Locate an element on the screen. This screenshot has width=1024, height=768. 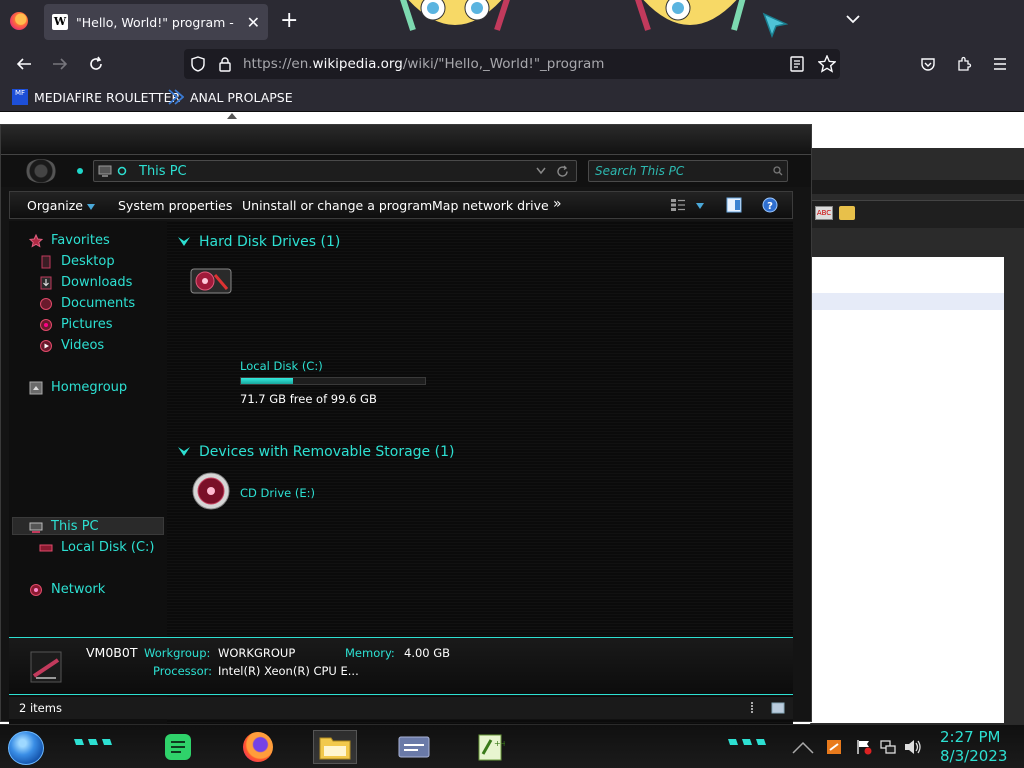
back-orb-icon is located at coordinates (41, 171).